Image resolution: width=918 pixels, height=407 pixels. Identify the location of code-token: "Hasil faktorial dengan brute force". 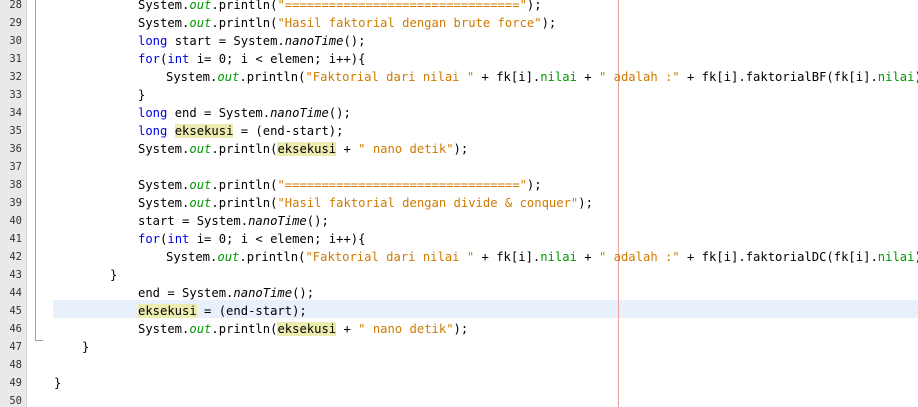
(409, 23).